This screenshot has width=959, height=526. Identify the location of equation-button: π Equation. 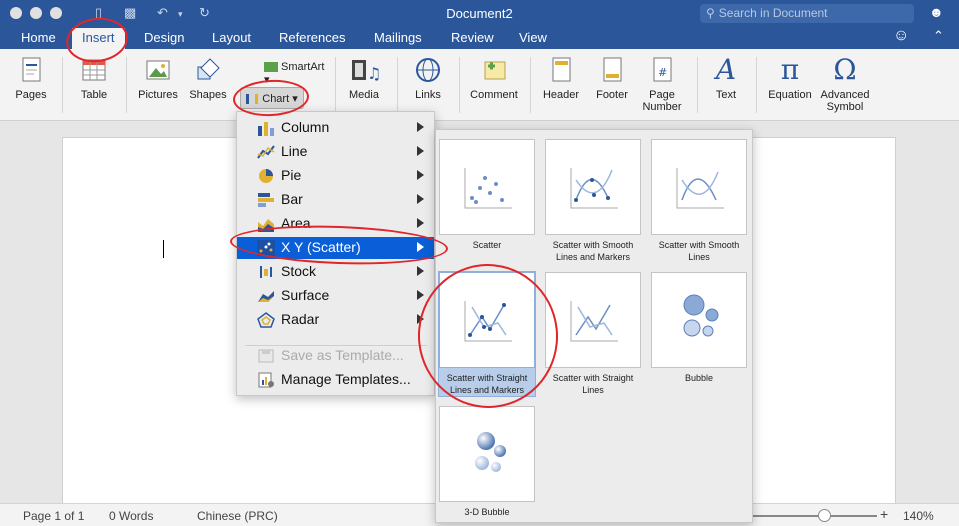
(790, 77).